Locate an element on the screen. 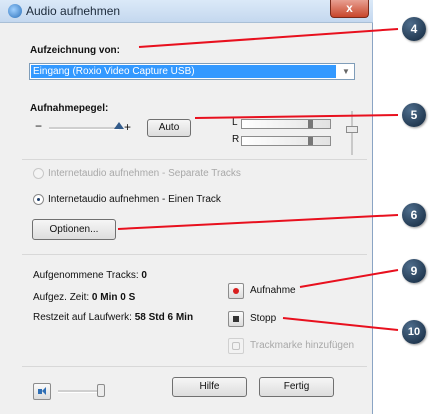  callout-badge-4: 4 is located at coordinates (414, 29).